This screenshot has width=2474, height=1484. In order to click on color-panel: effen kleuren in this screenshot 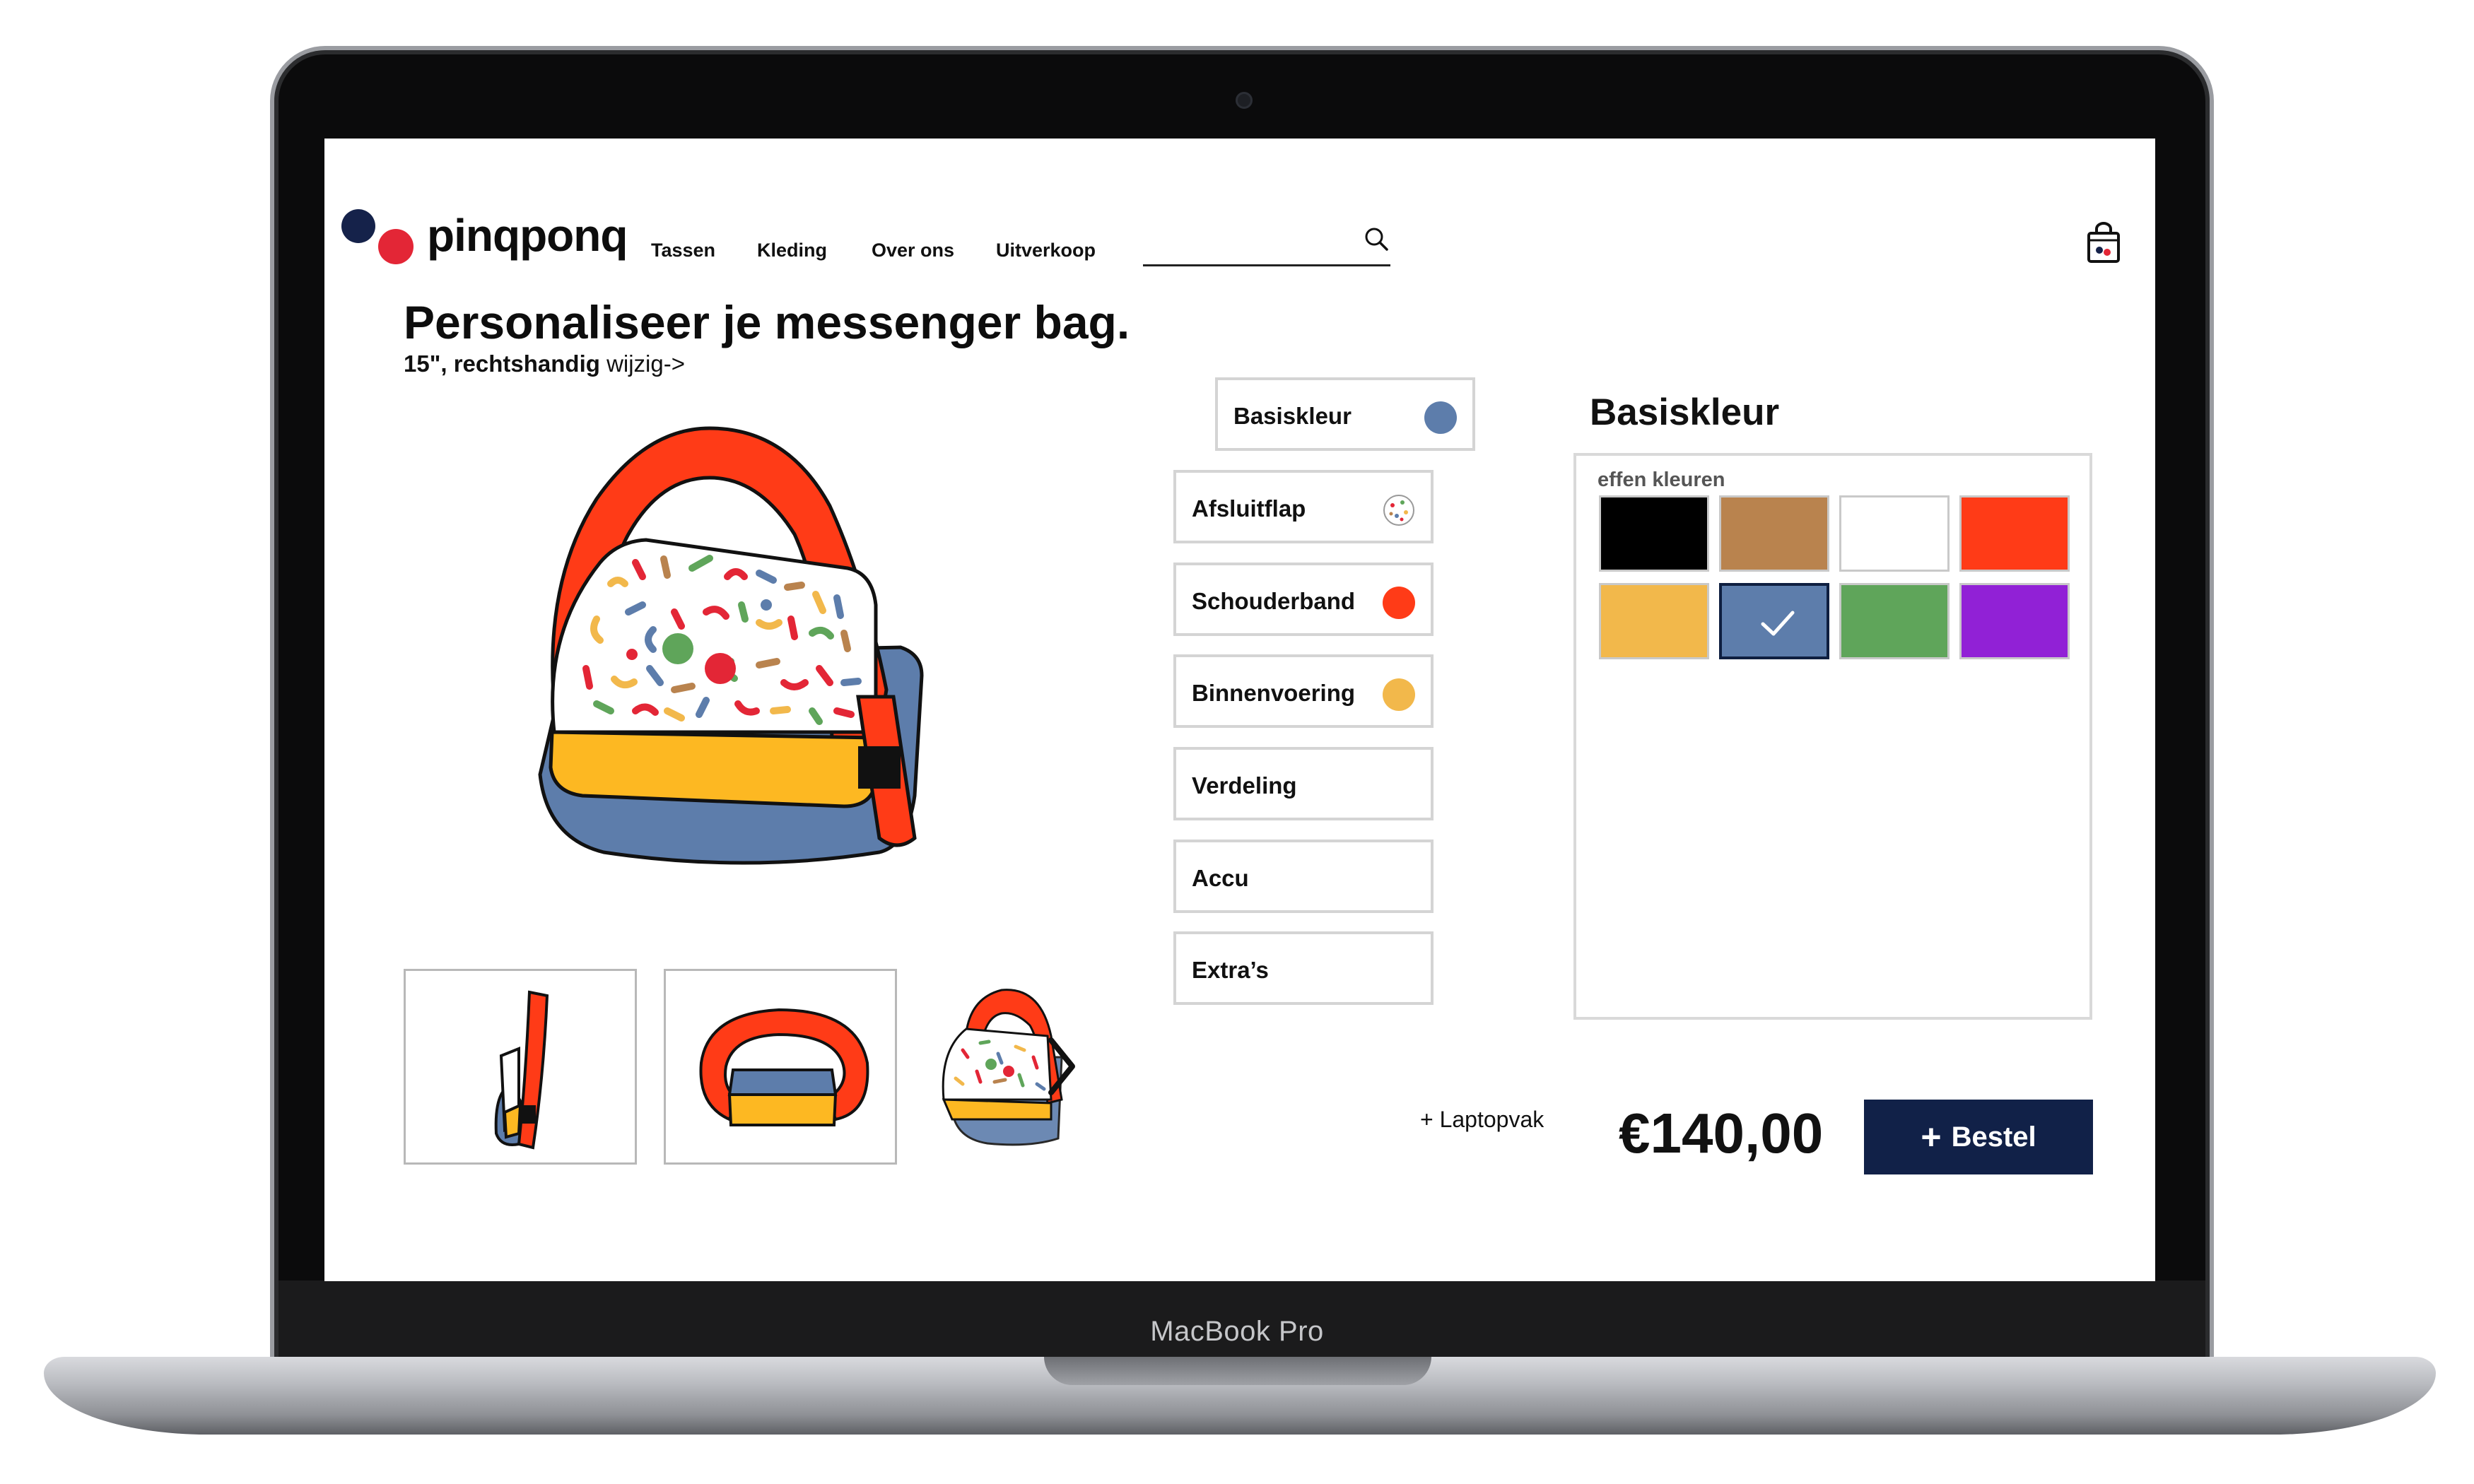, I will do `click(1832, 736)`.